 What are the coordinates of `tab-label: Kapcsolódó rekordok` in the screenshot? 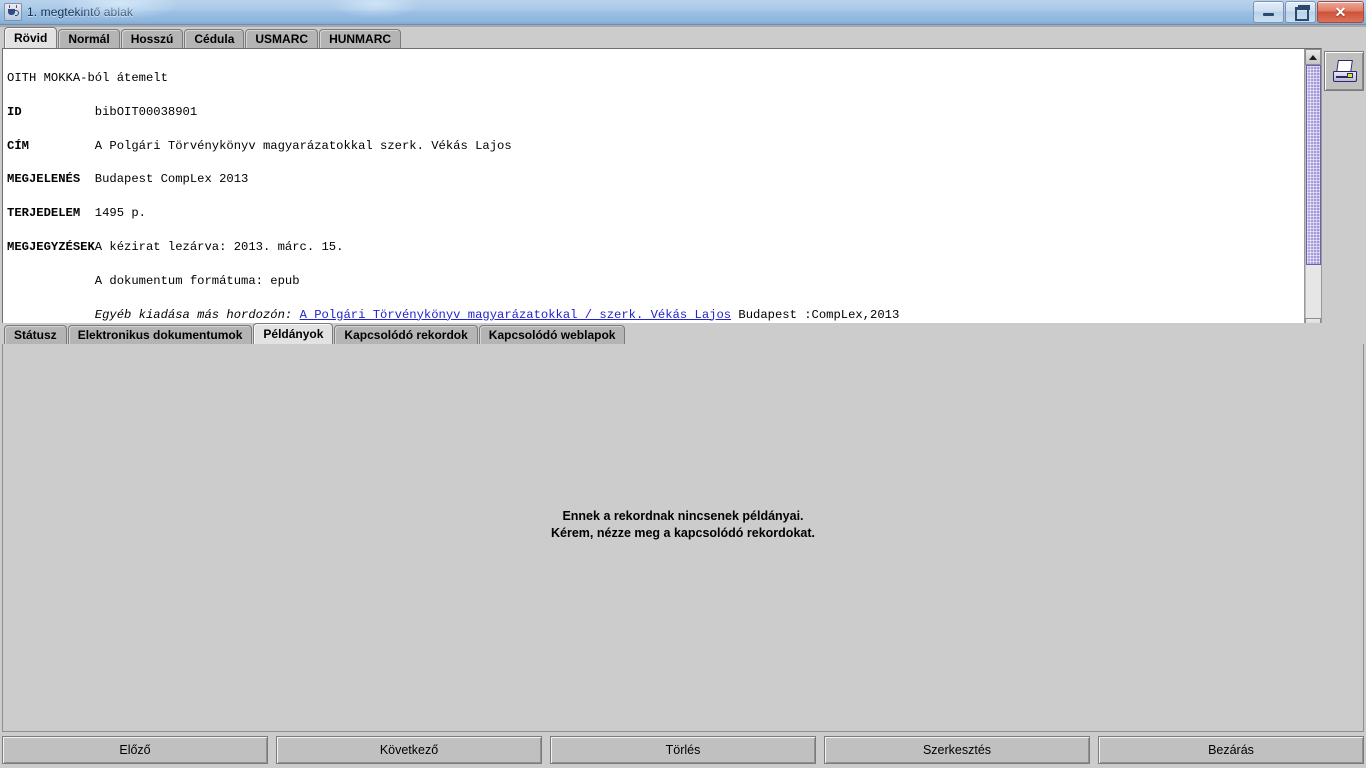 It's located at (406, 335).